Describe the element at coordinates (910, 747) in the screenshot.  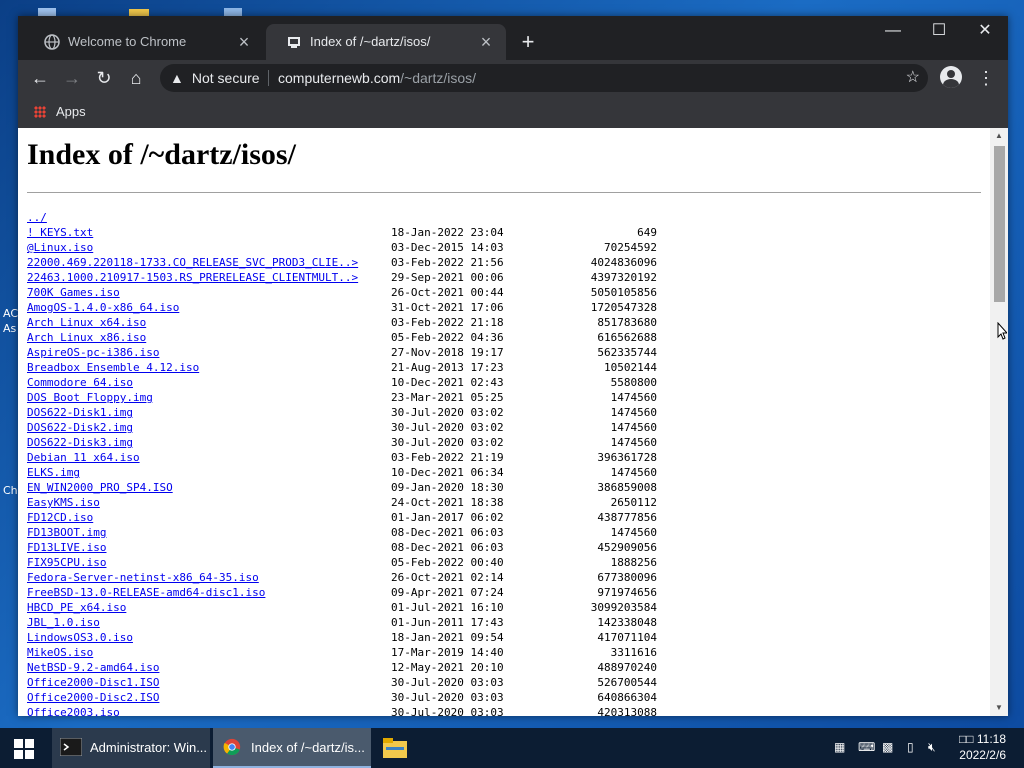
I see `usb-icon: ▯` at that location.